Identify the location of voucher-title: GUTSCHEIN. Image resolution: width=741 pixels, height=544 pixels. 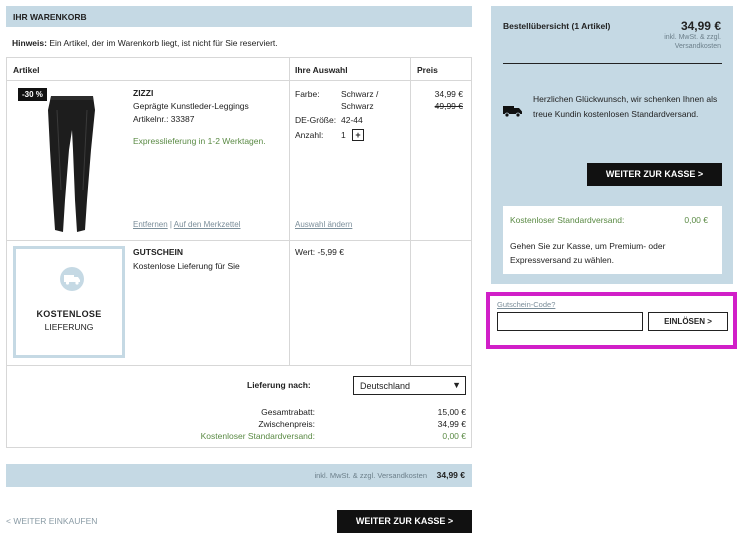
(158, 252).